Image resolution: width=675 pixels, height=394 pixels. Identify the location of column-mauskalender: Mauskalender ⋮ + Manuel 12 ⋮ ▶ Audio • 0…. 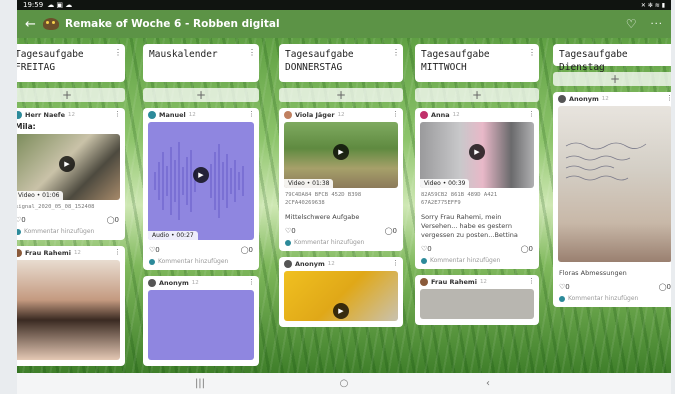
(201, 205).